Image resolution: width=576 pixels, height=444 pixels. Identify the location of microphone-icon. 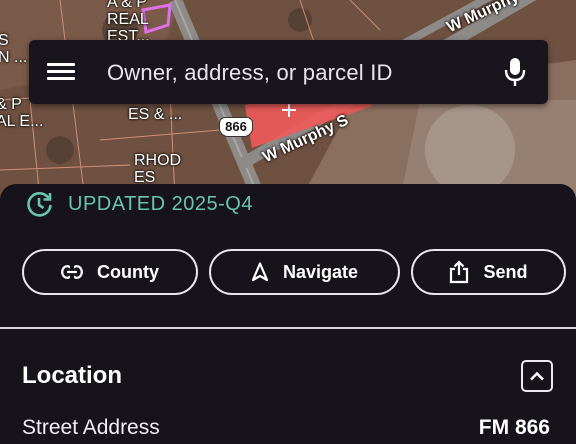
(515, 72).